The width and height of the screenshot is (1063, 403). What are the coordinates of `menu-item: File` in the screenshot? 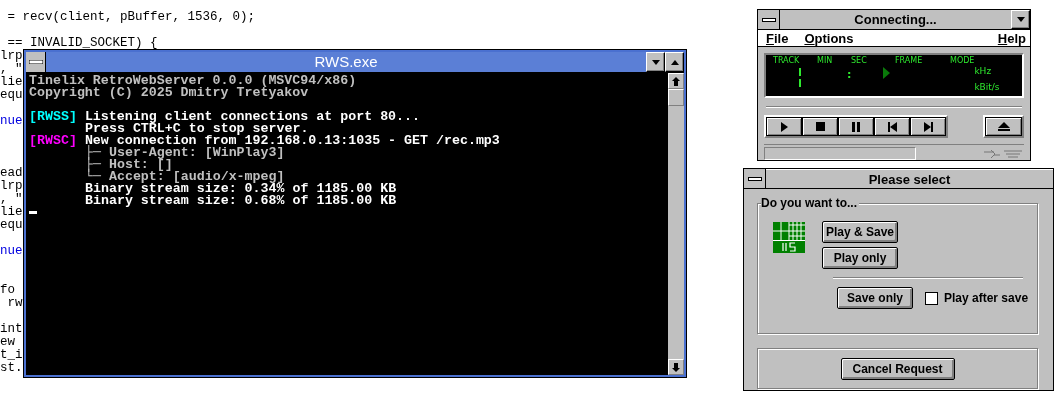 It's located at (777, 38).